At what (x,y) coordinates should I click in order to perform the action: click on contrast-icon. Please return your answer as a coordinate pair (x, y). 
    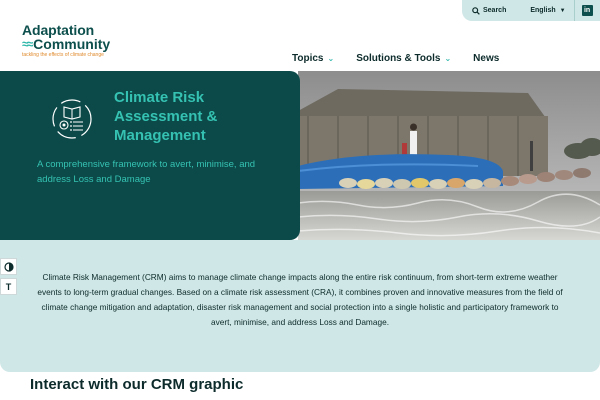
    Looking at the image, I should click on (8, 266).